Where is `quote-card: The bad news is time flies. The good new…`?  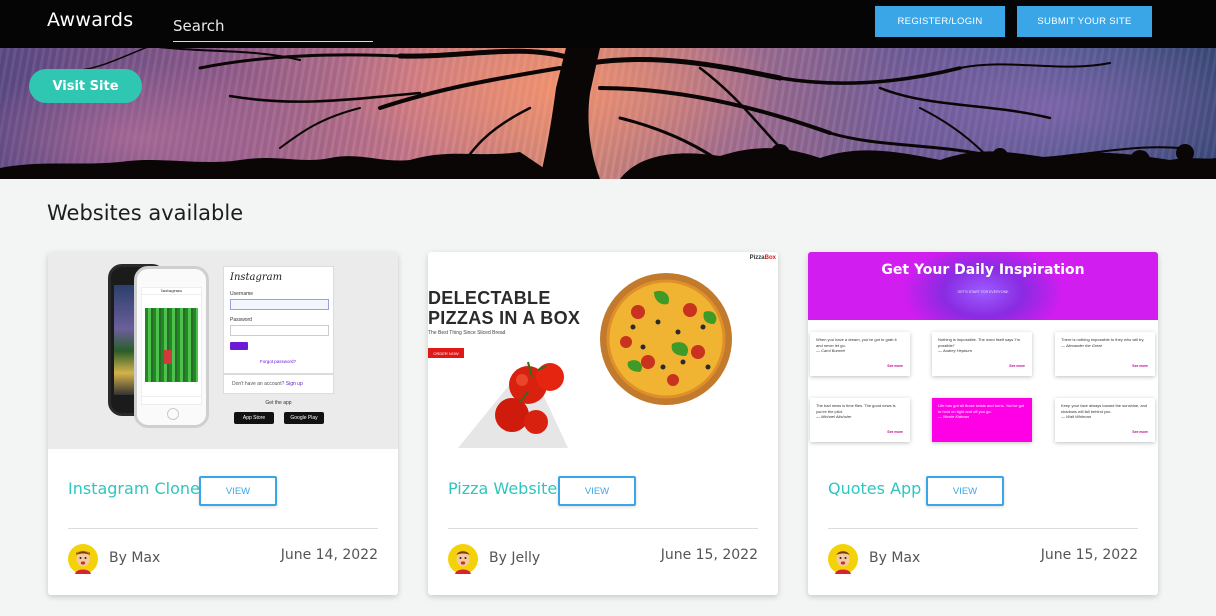 quote-card: The bad news is time flies. The good new… is located at coordinates (860, 420).